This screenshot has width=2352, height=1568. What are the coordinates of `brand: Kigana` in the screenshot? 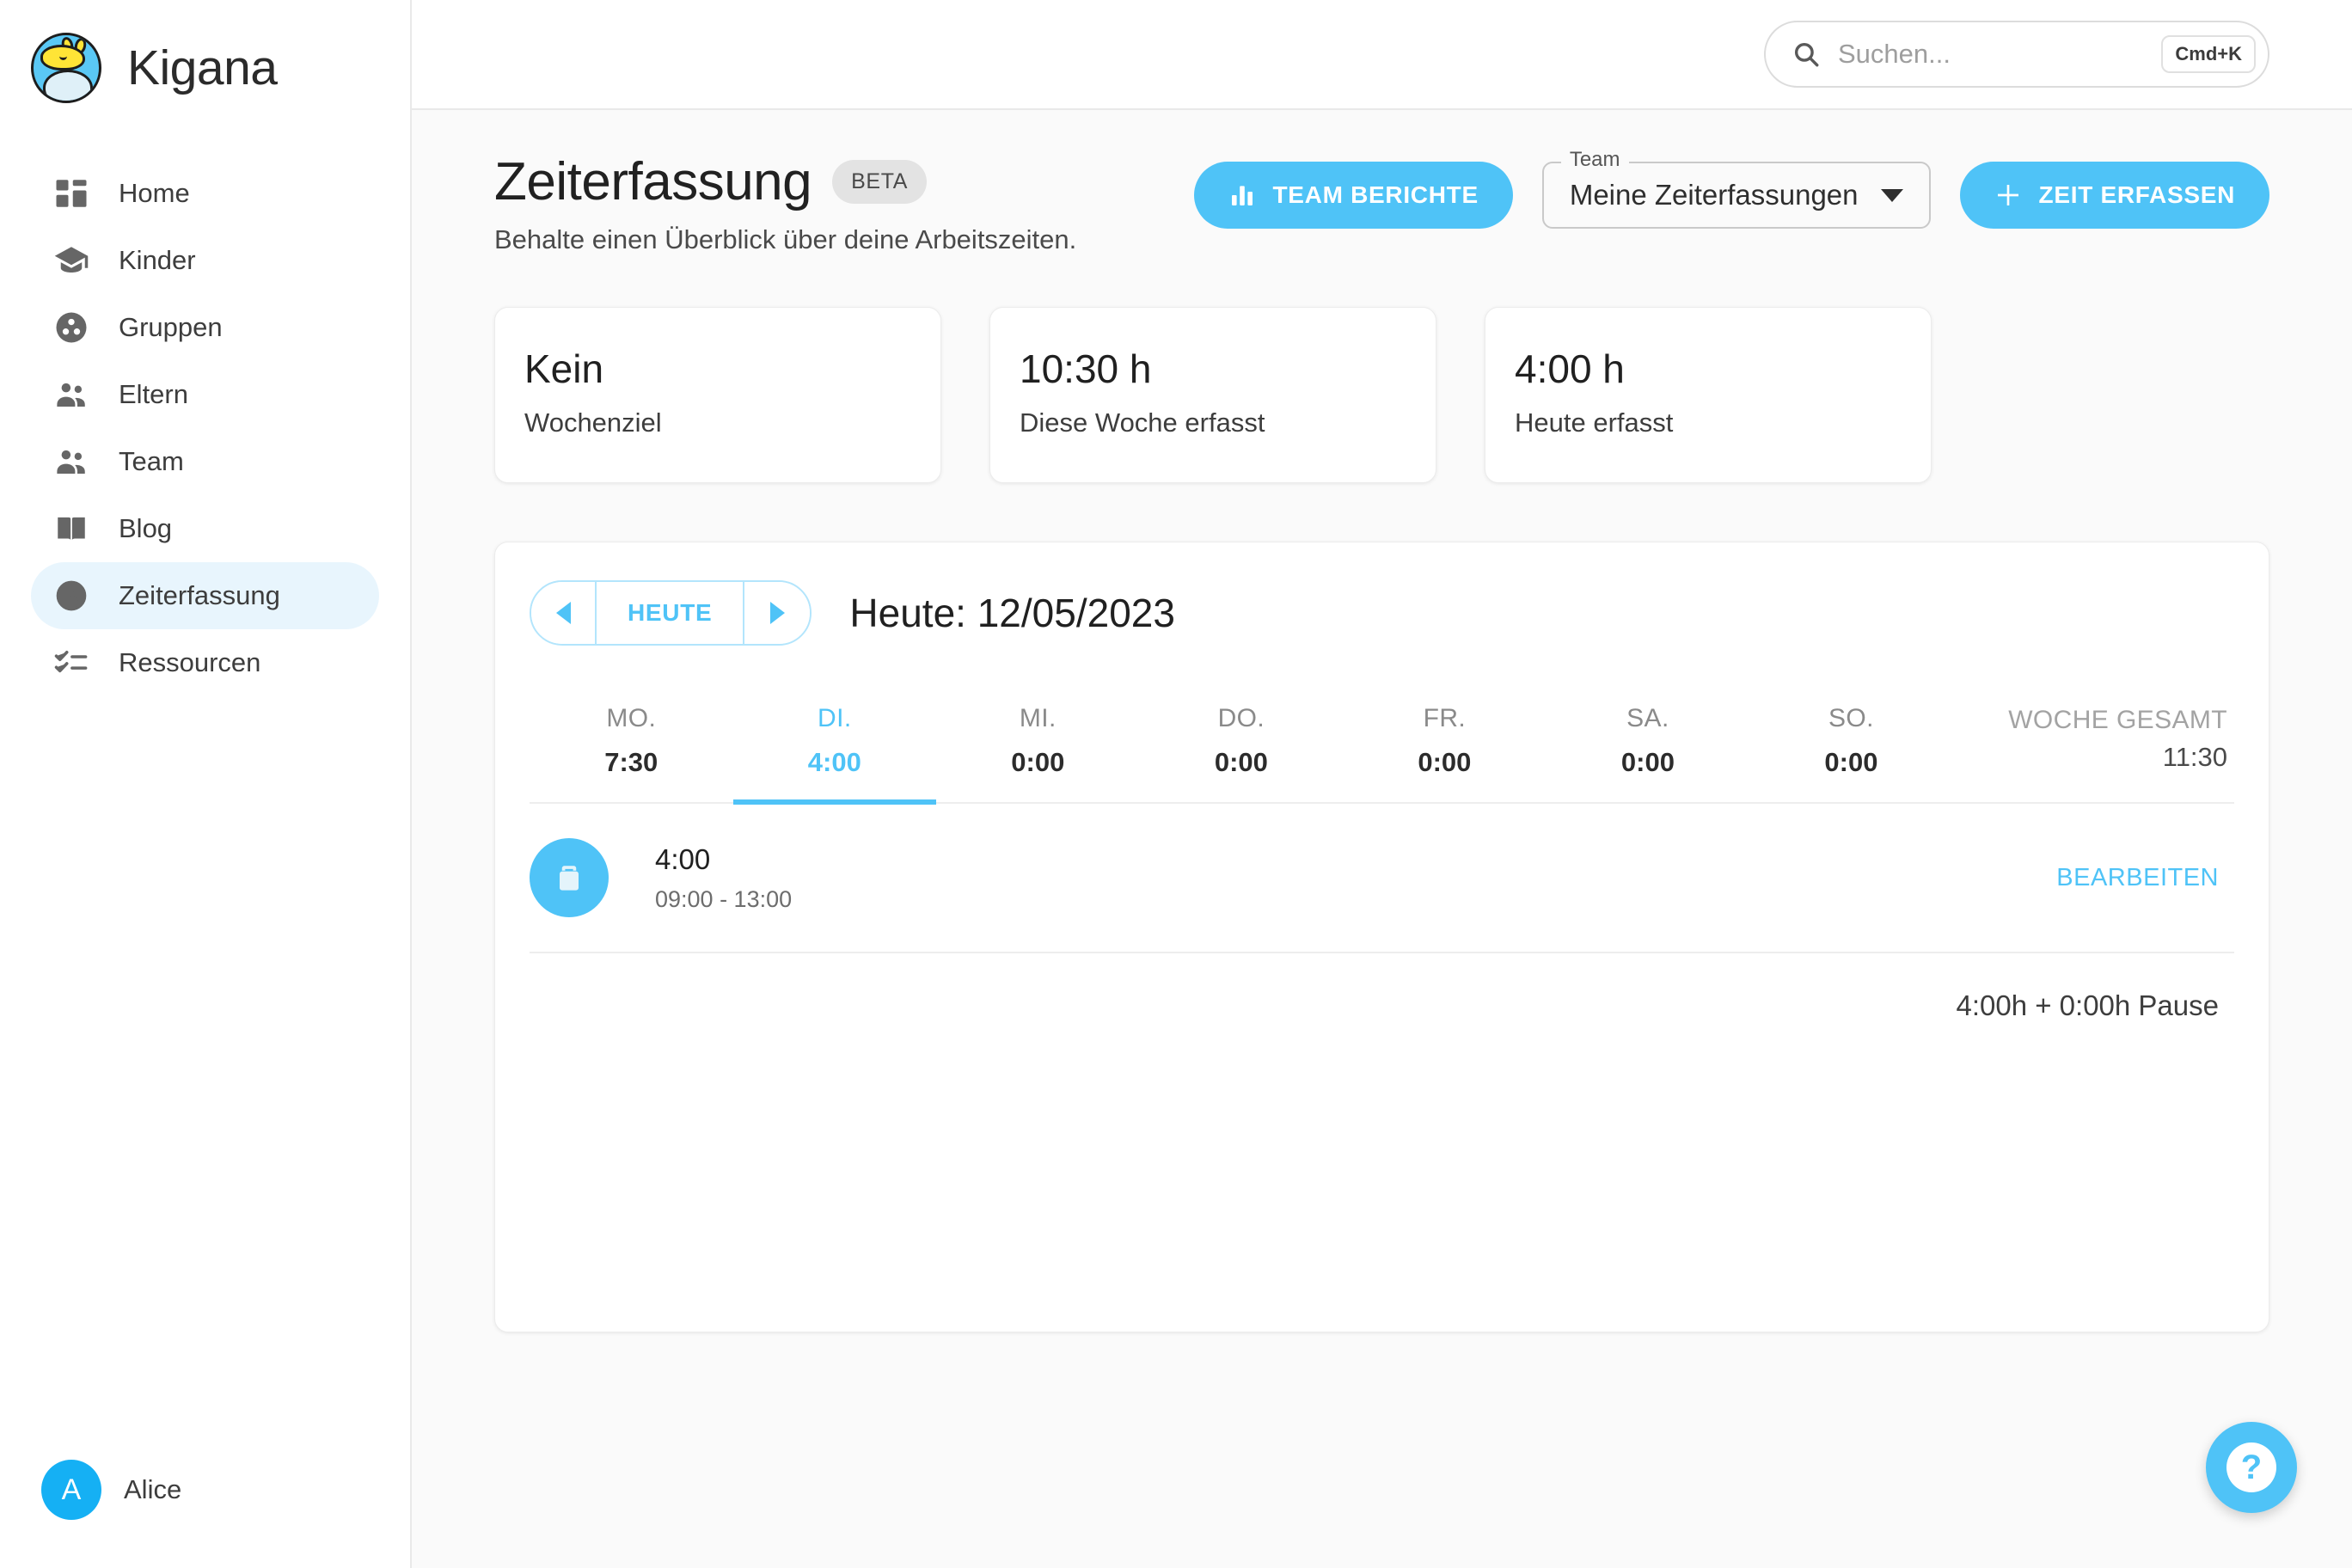 It's located at (205, 57).